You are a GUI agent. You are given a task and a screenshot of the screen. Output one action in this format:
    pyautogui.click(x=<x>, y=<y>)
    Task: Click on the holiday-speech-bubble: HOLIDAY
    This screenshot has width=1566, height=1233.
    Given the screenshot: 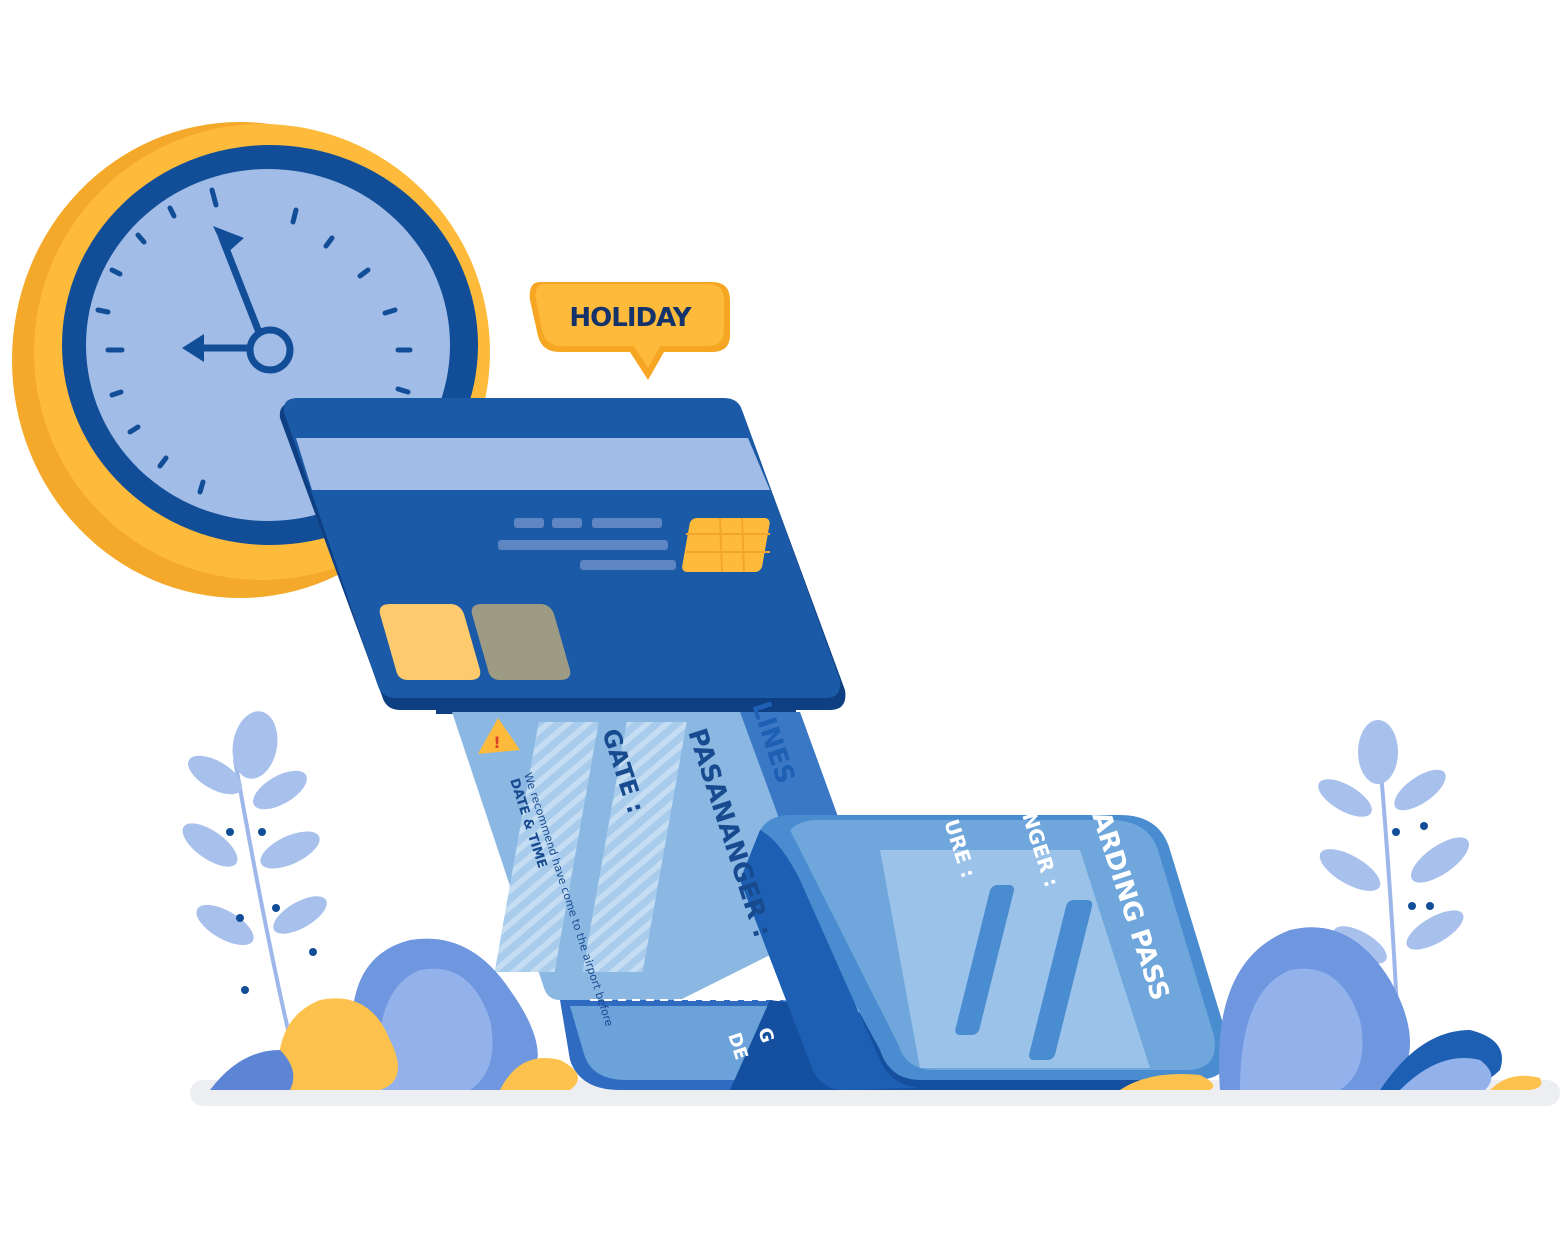 What is the action you would take?
    pyautogui.click(x=629, y=331)
    